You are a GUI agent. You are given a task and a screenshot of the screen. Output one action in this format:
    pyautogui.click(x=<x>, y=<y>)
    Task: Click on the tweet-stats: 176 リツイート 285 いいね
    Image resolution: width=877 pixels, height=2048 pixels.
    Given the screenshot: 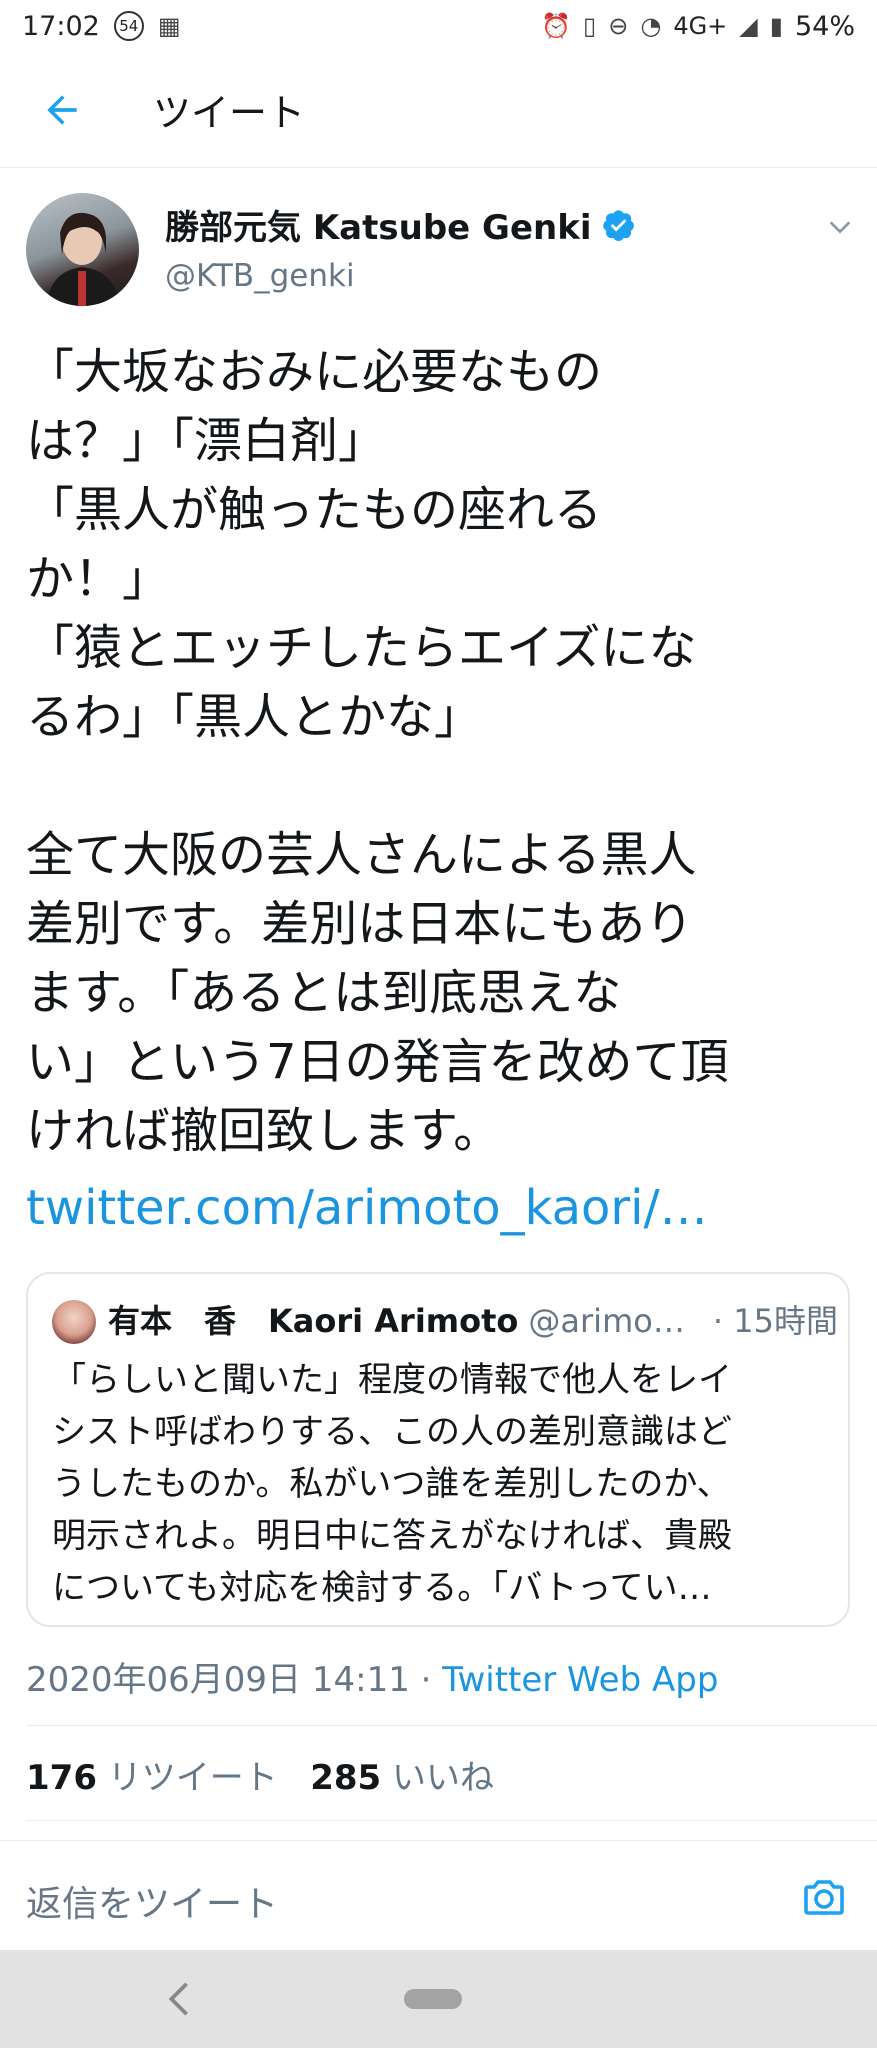 What is the action you would take?
    pyautogui.click(x=260, y=1774)
    